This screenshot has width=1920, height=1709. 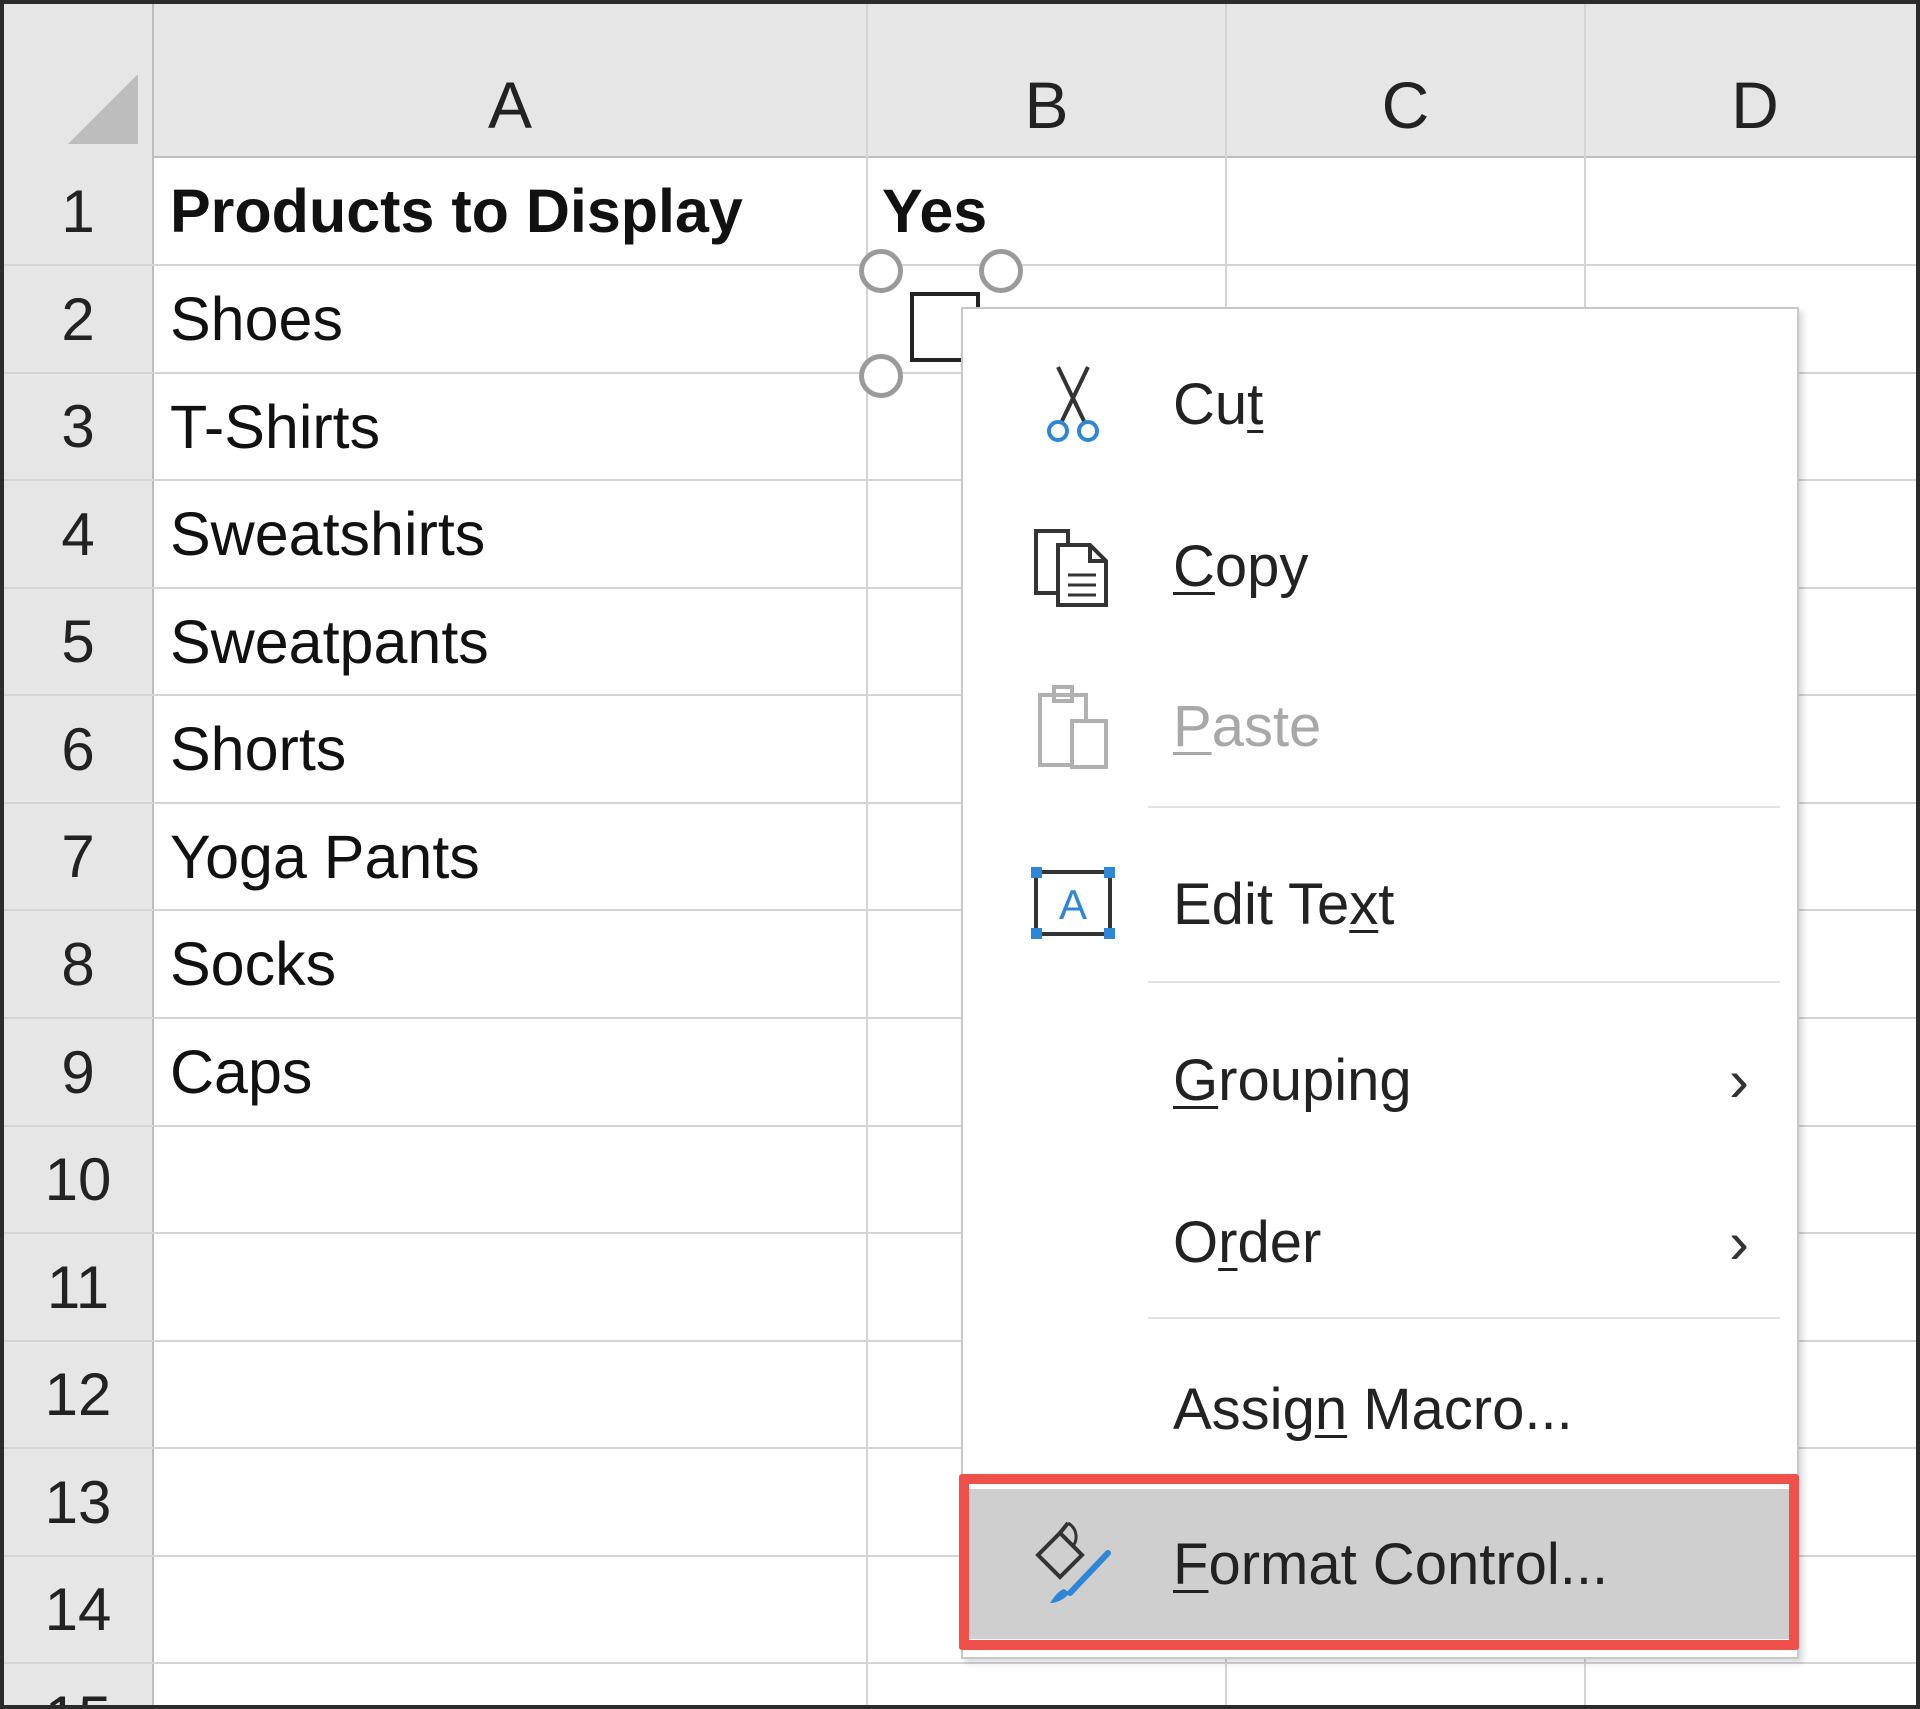 What do you see at coordinates (1244, 1409) in the screenshot?
I see `label-part: Assig` at bounding box center [1244, 1409].